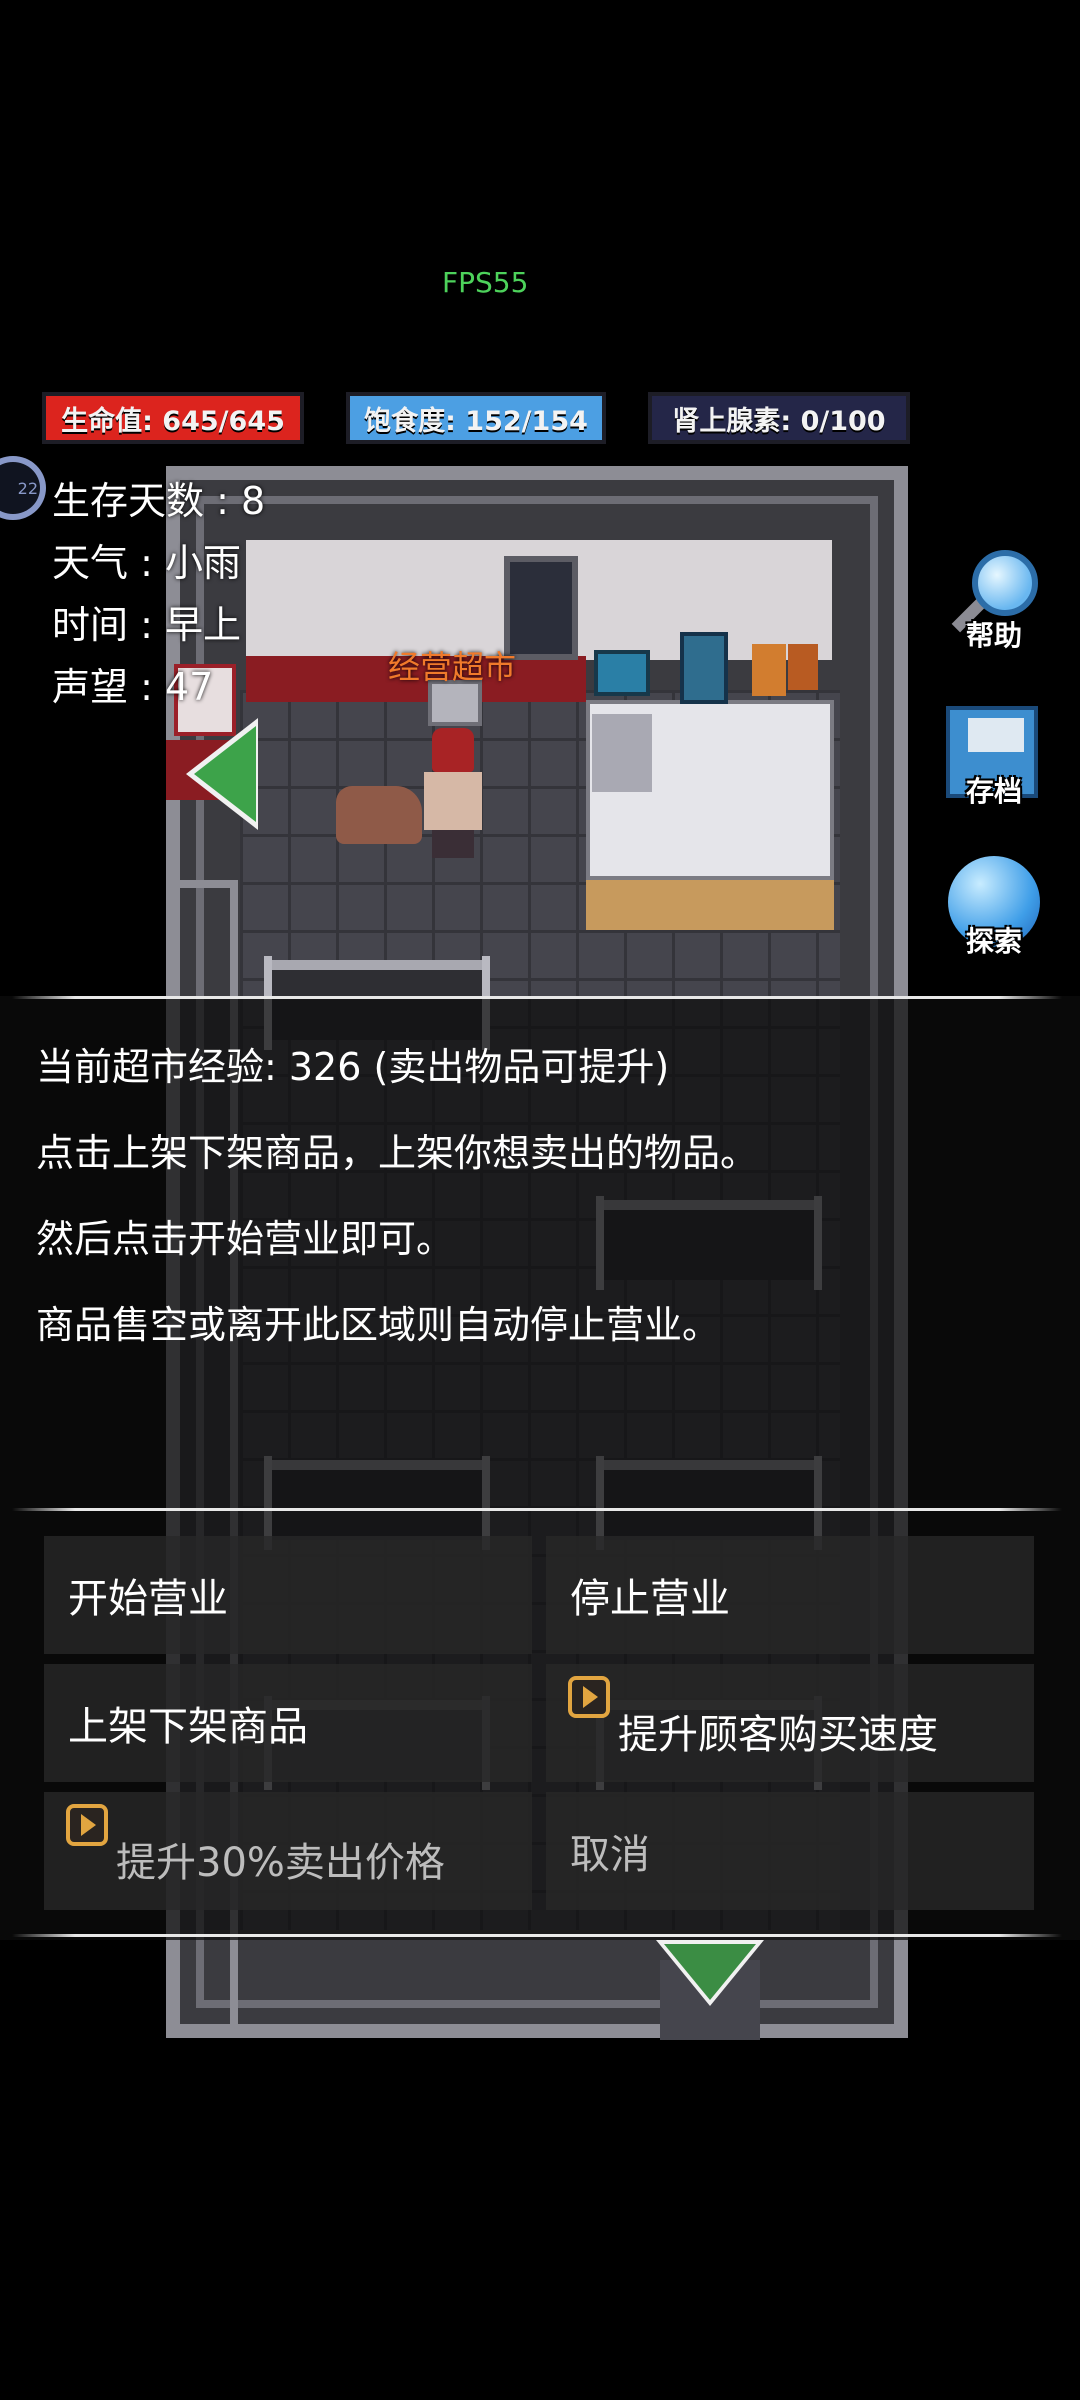 This screenshot has width=1080, height=2400. Describe the element at coordinates (188, 1727) in the screenshot. I see `shelve-items-label: 上架下架商品` at that location.